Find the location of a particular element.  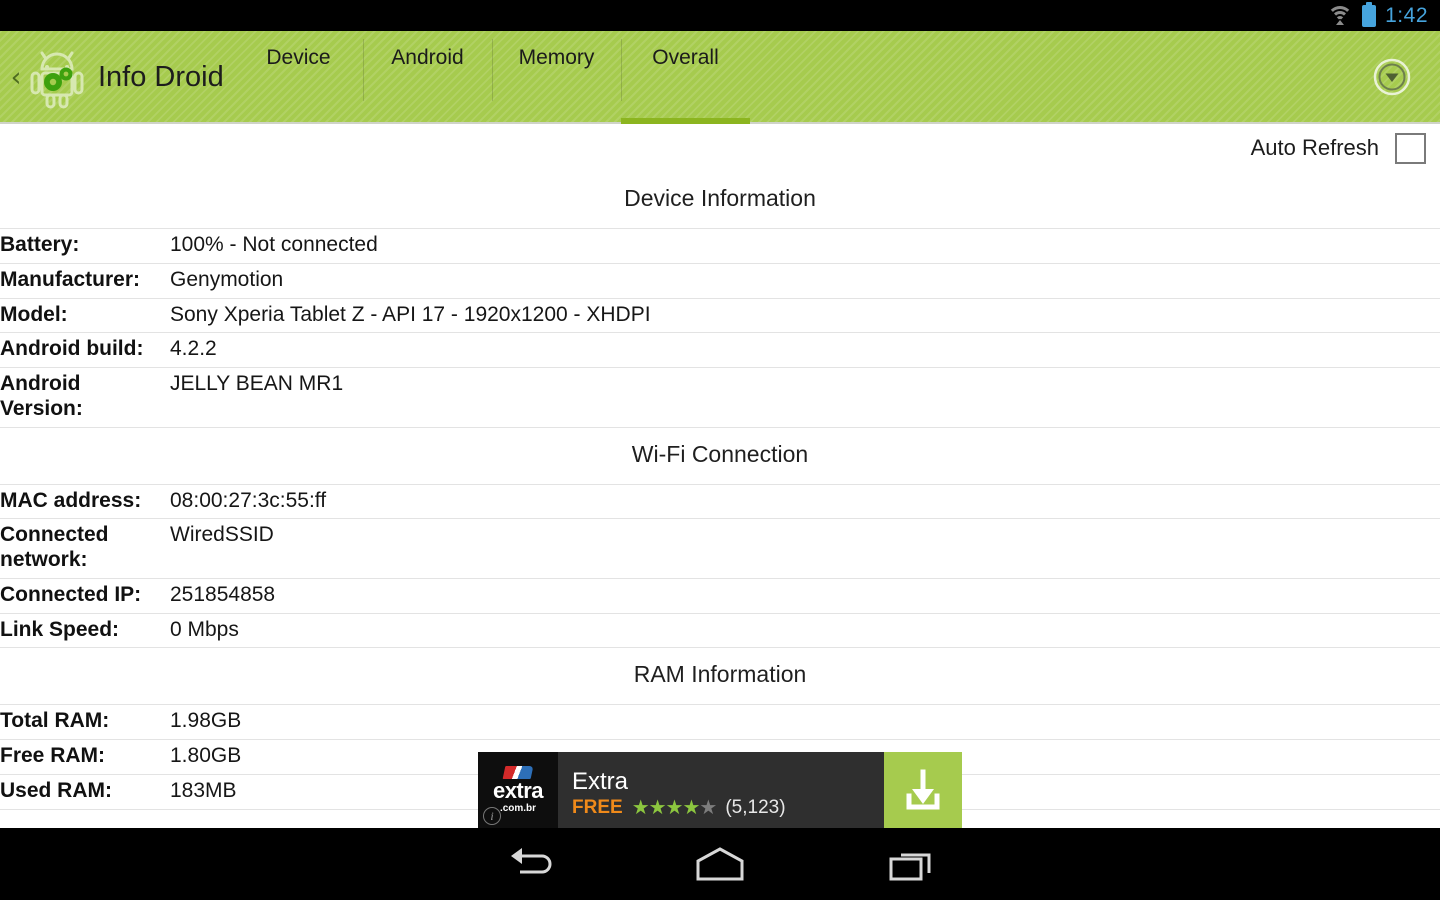

row-label: Total RAM: is located at coordinates (55, 721).